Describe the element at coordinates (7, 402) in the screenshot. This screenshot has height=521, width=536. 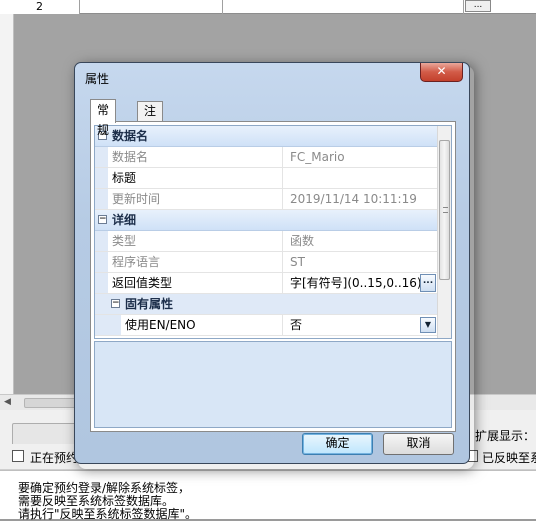
I see `scroll-left-arrow-icon: ◀` at that location.